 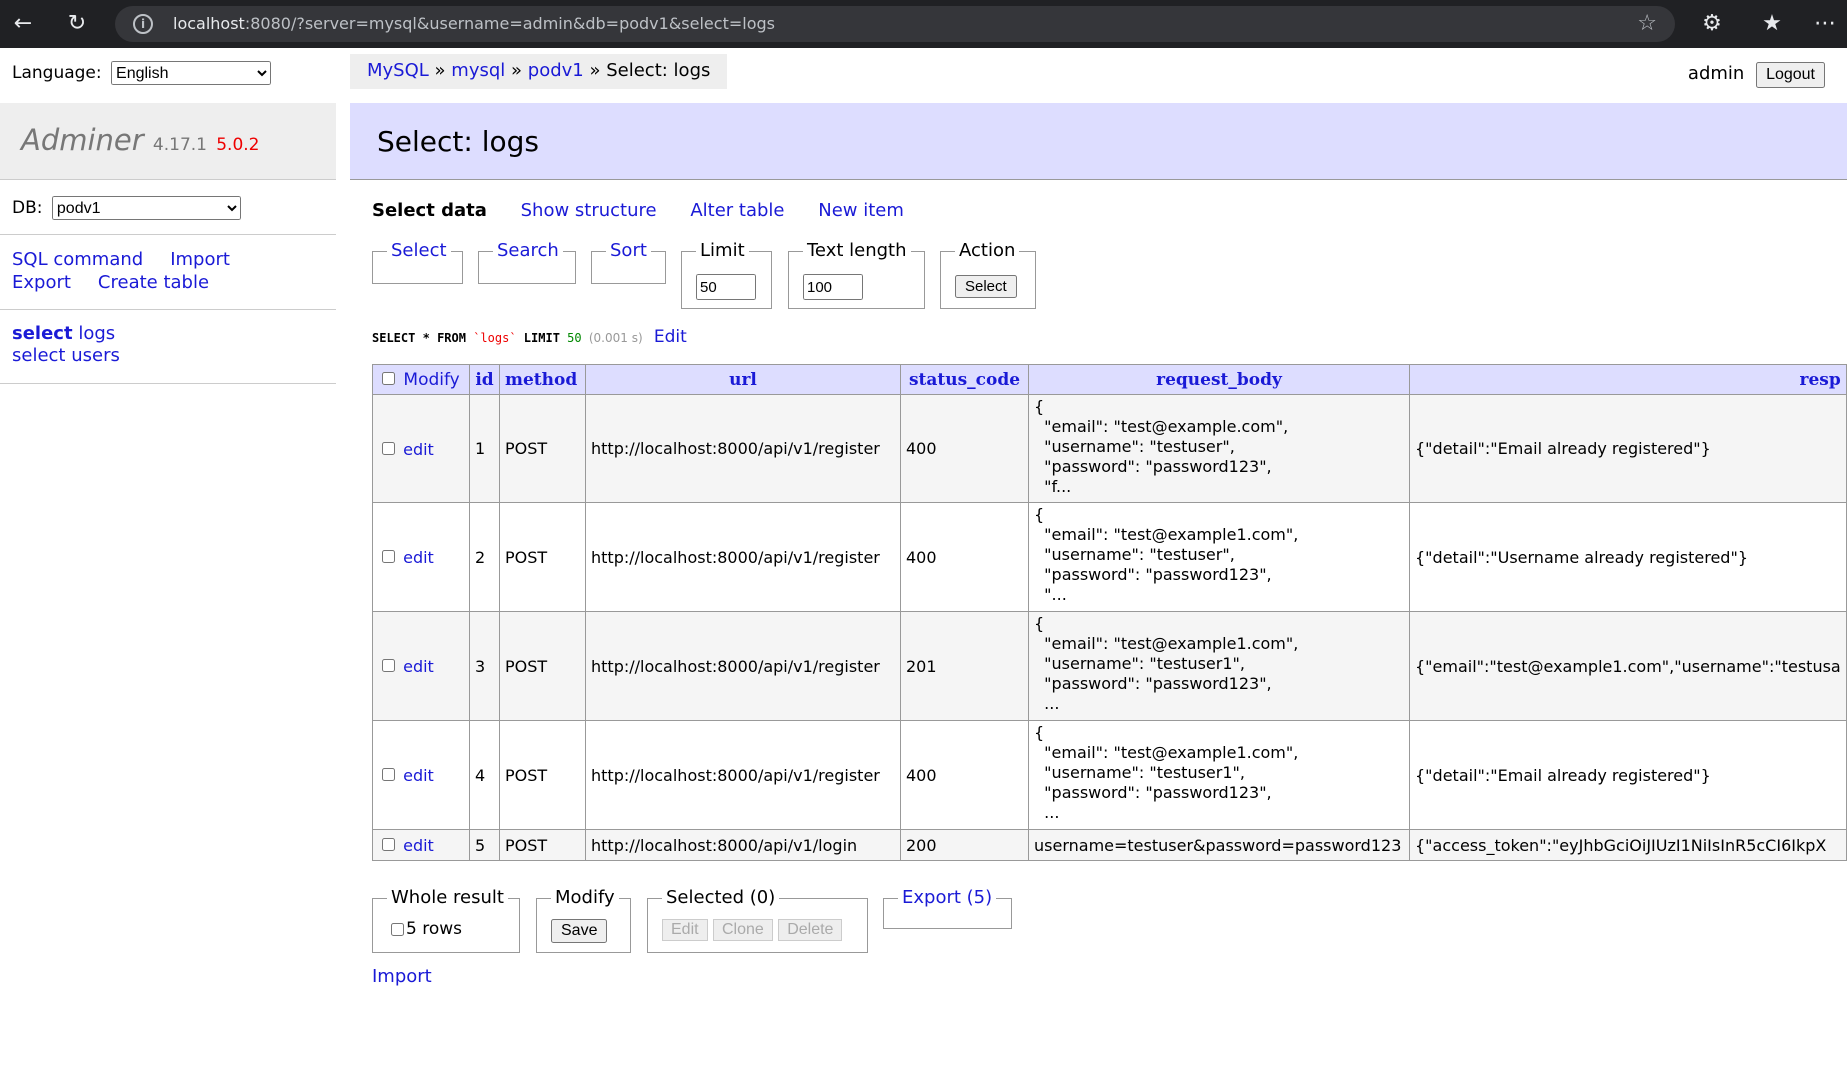 I want to click on back-arrow-icon: ←, so click(x=23, y=24).